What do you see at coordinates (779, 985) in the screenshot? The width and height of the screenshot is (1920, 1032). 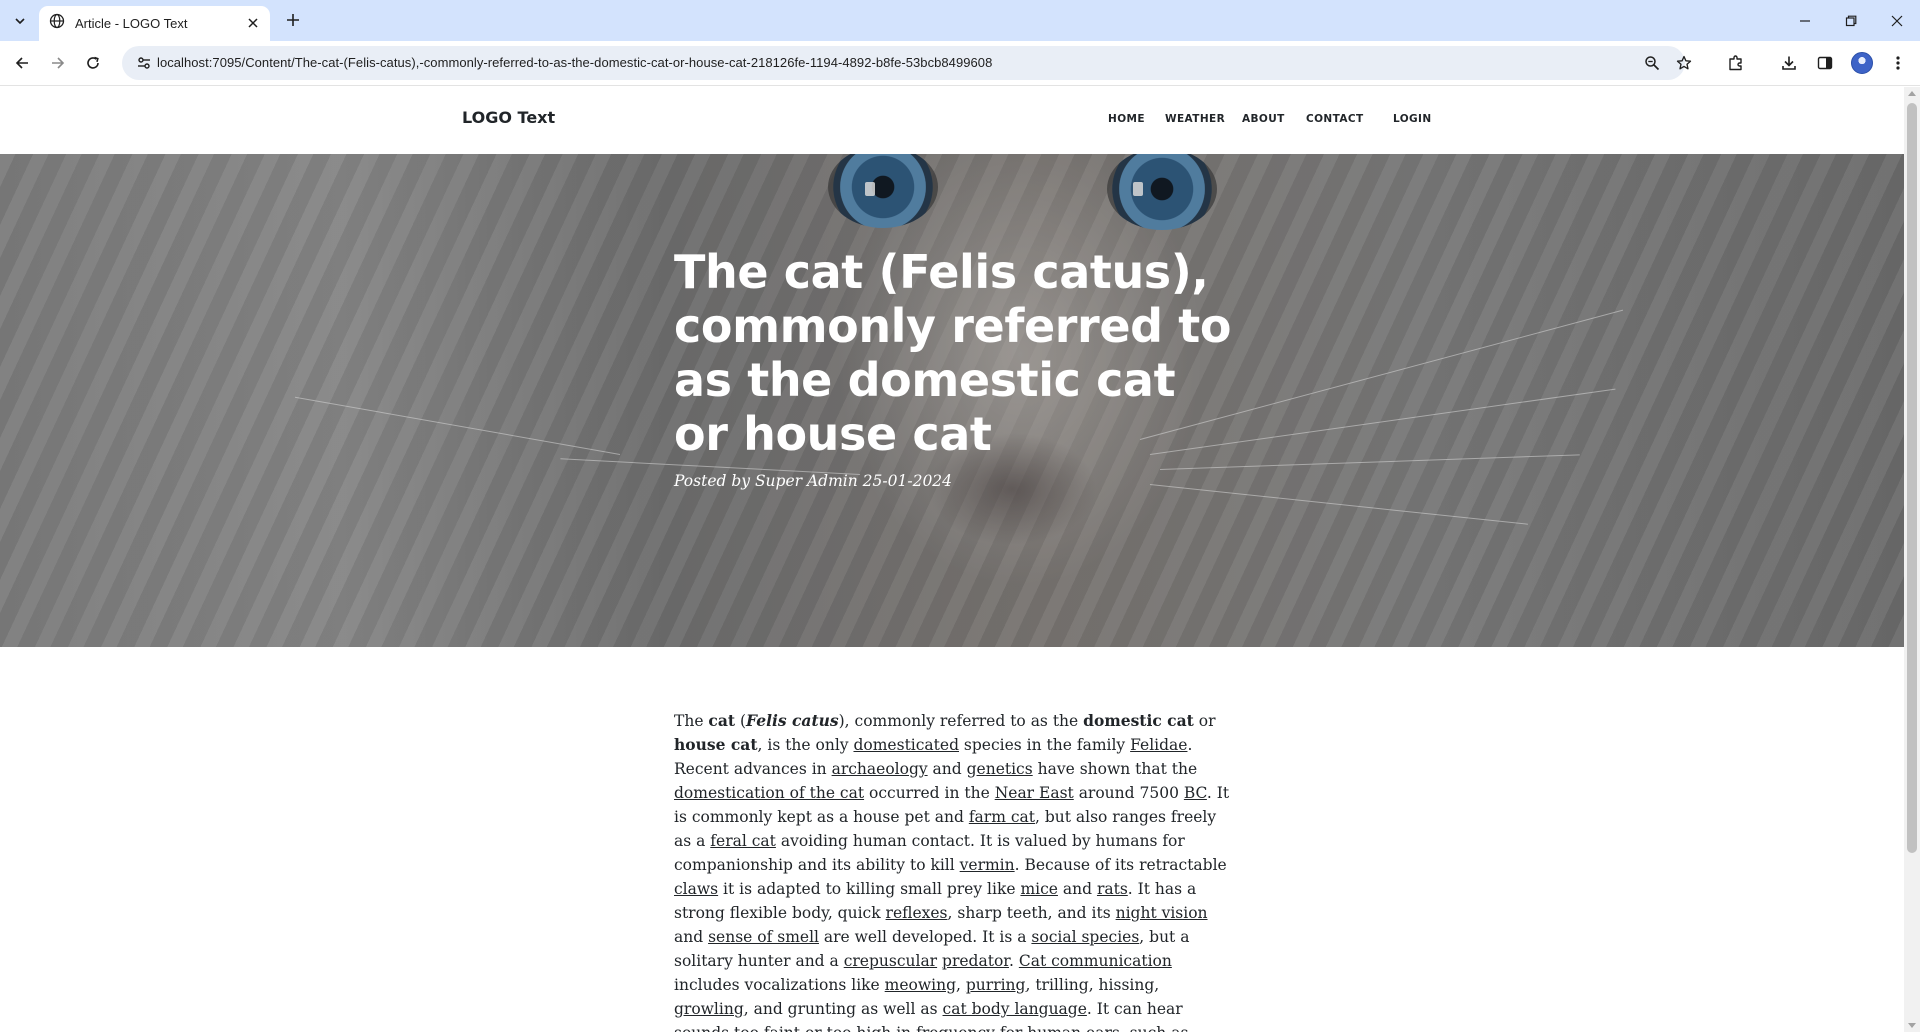 I see `text: includes vocalizations like` at bounding box center [779, 985].